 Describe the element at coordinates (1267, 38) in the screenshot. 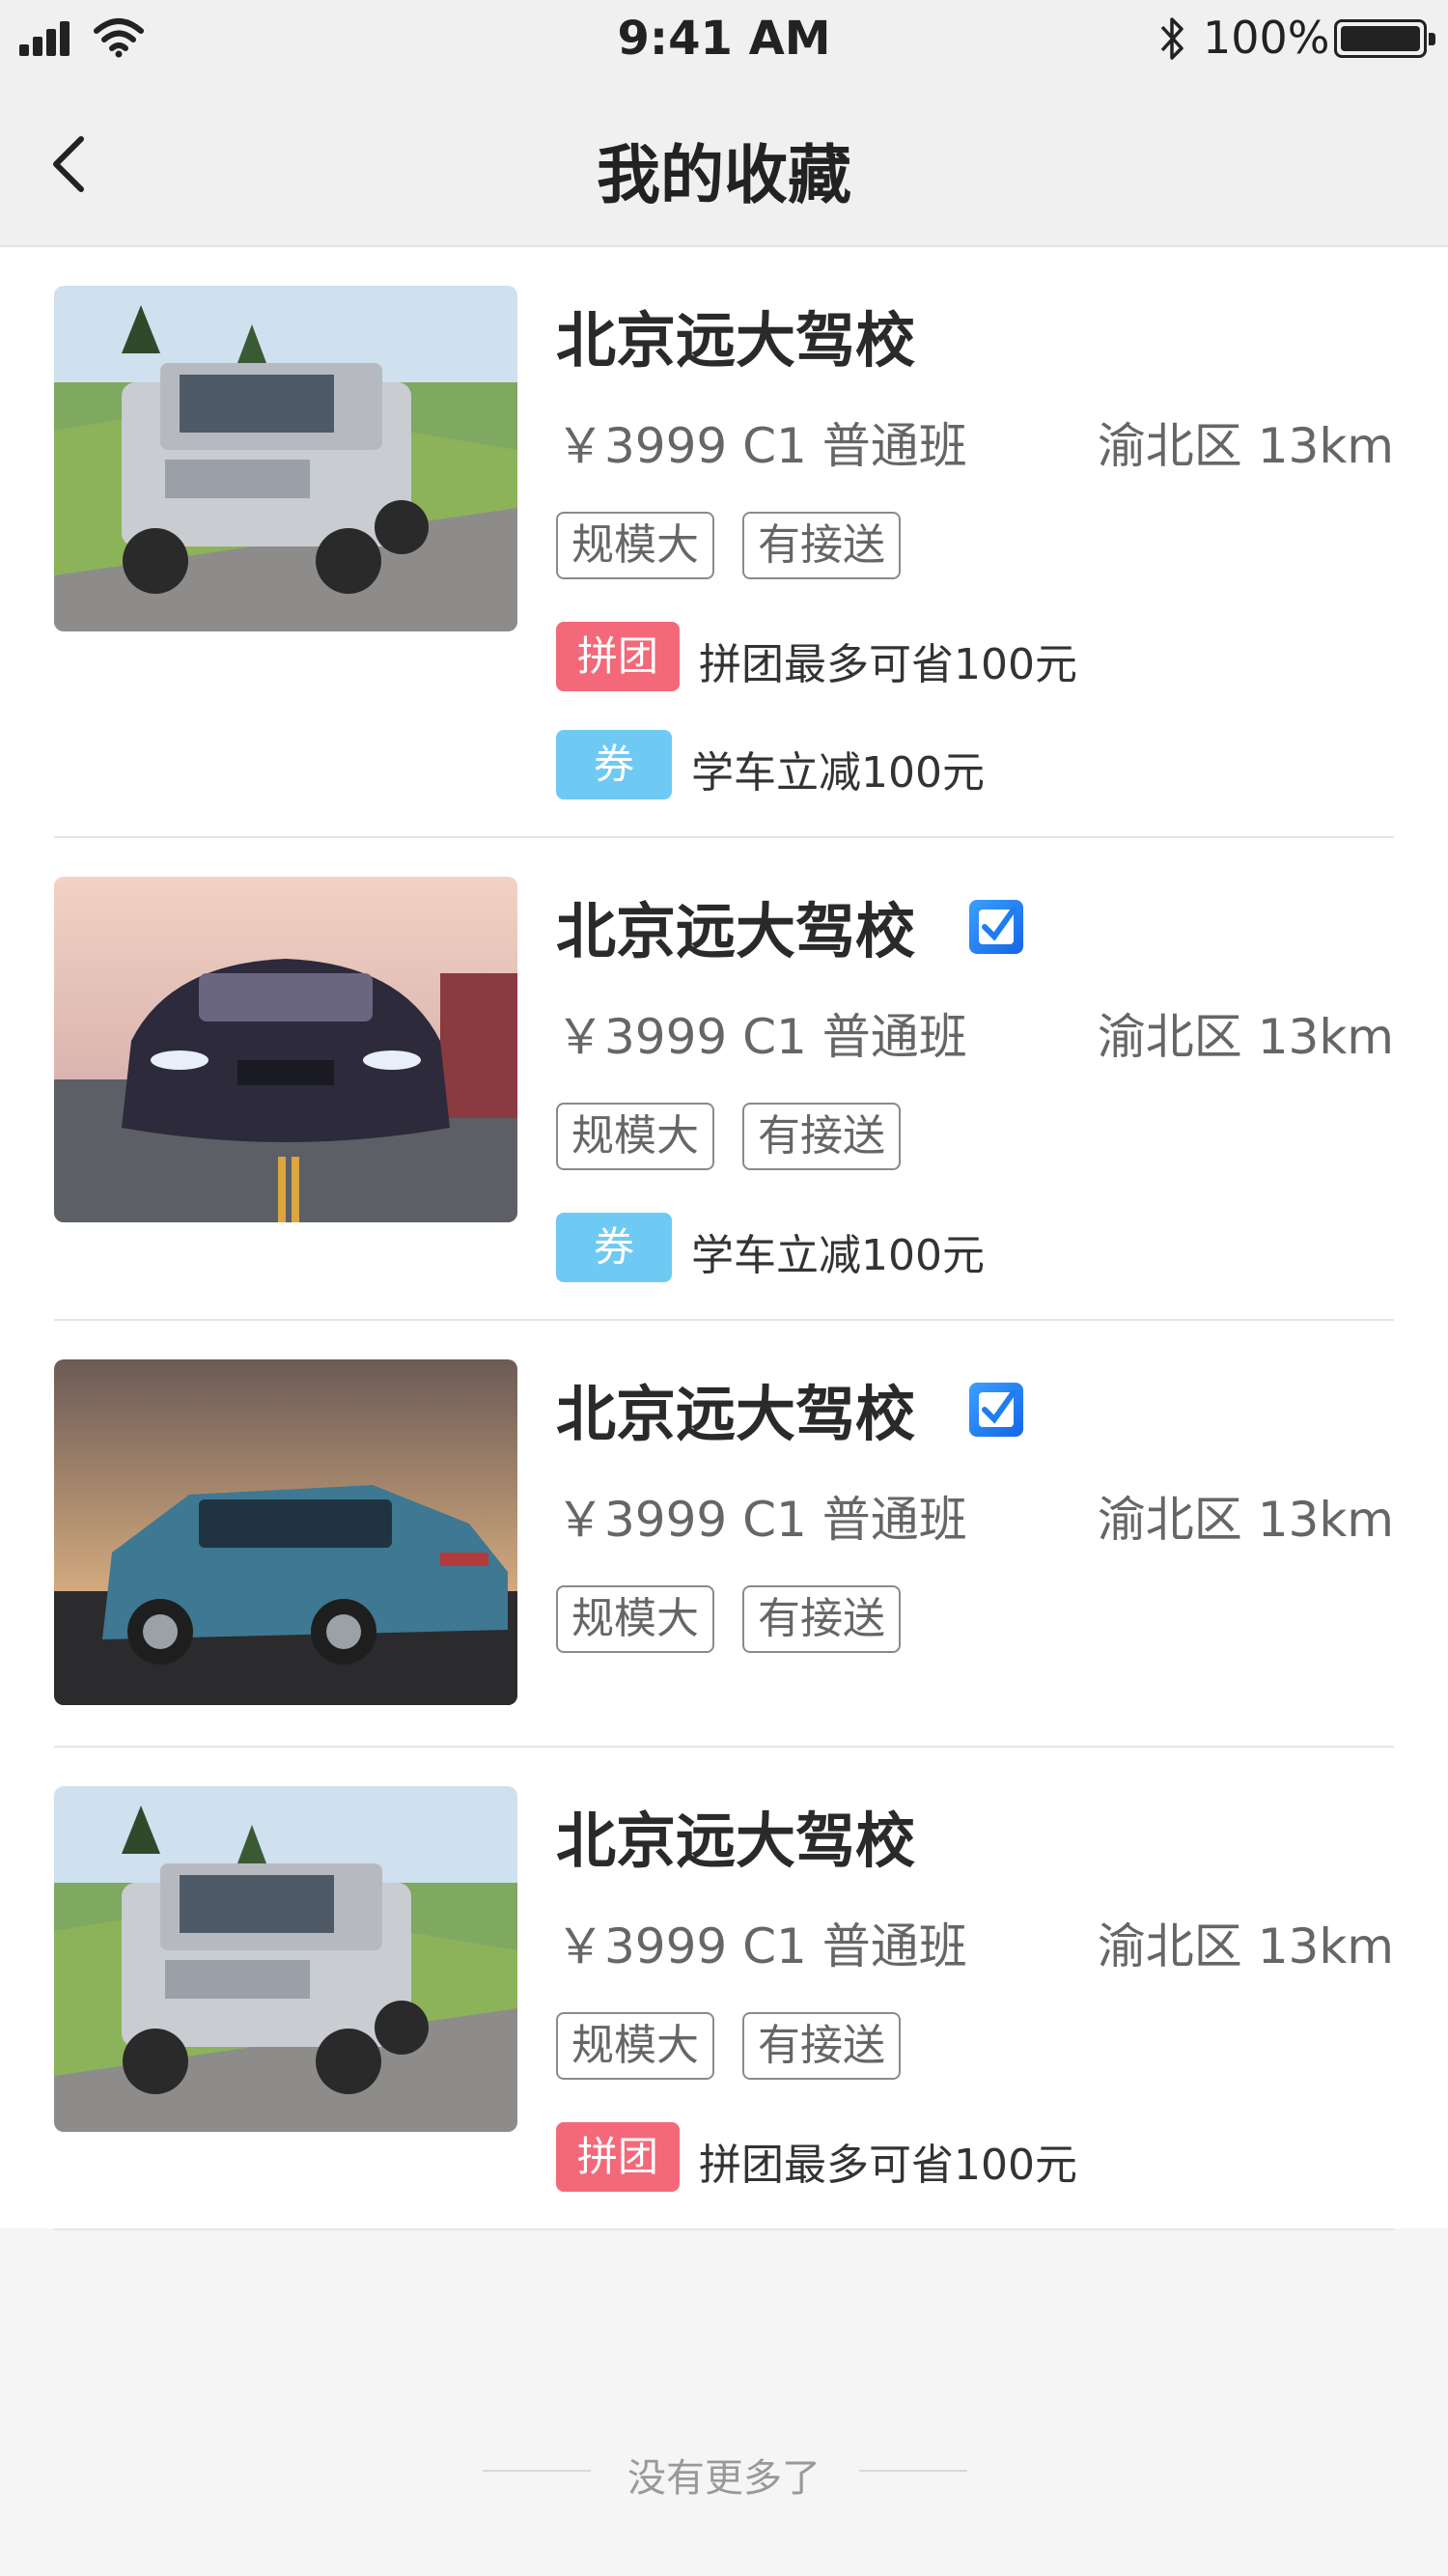

I see `battery-percent: 100%` at that location.